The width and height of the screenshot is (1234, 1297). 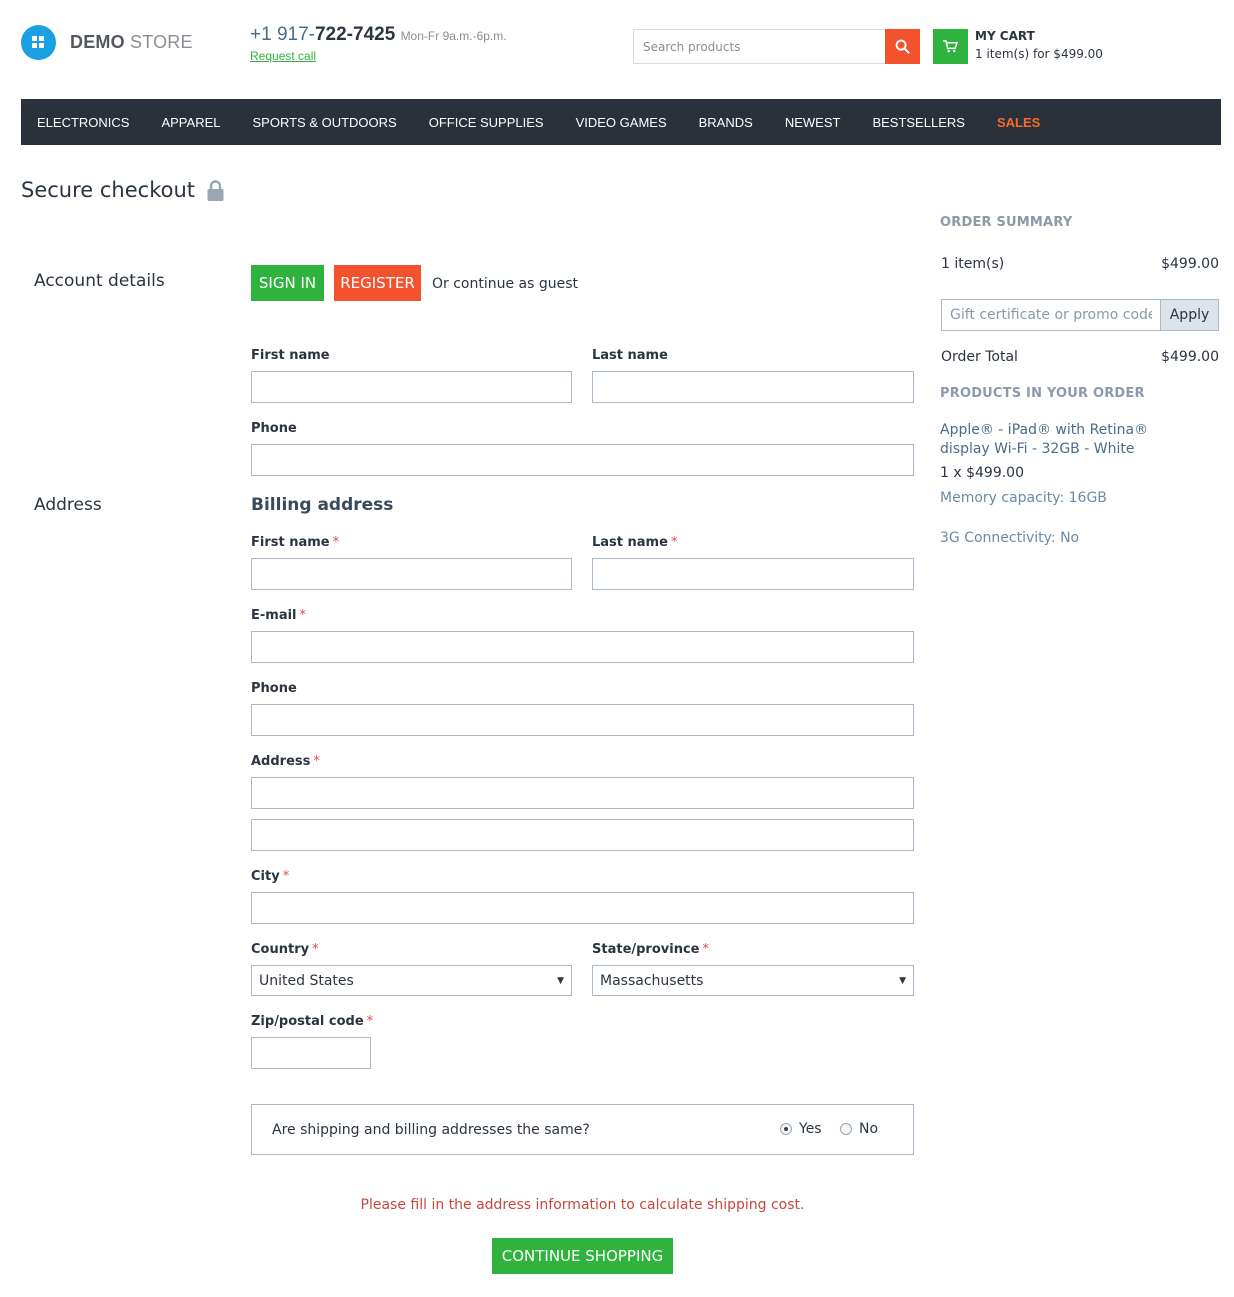 I want to click on street-address-label: Address *, so click(x=285, y=761).